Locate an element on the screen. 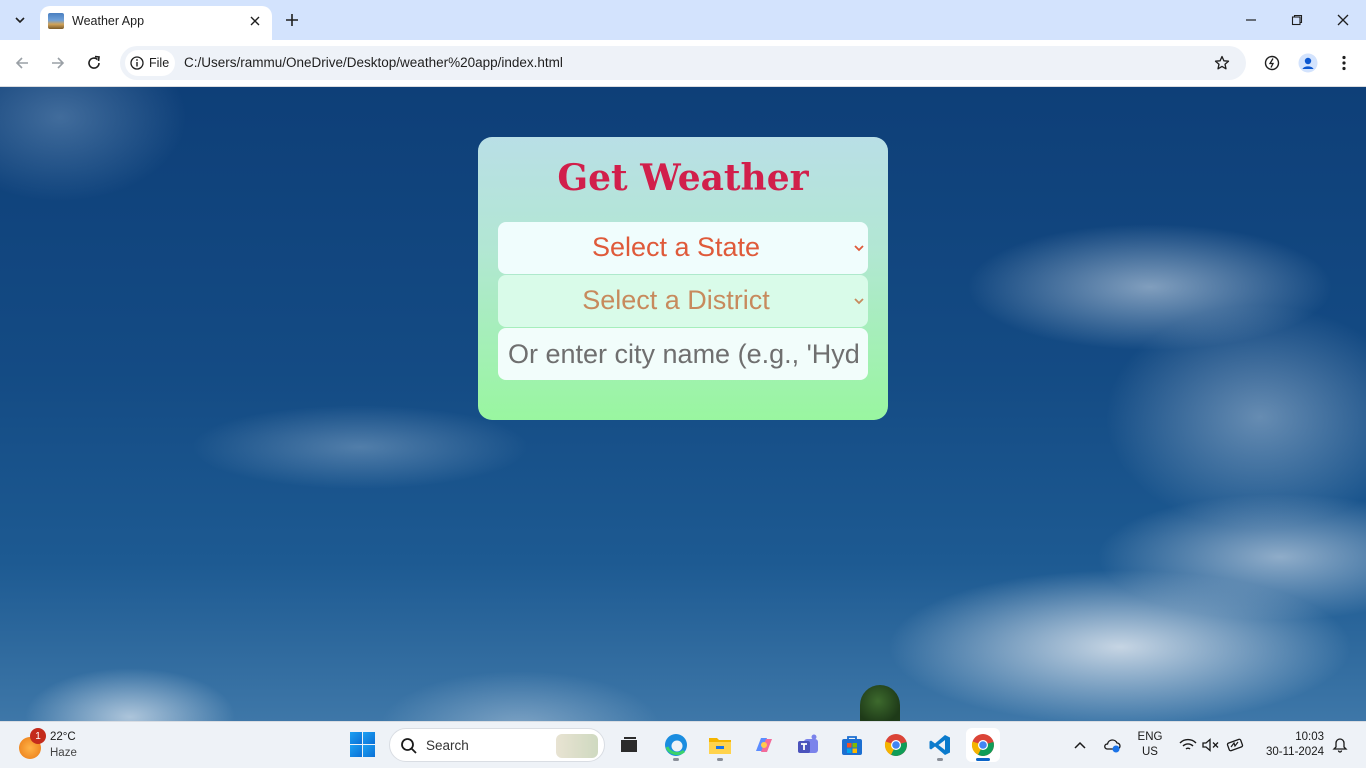 This screenshot has height=768, width=1366. chrome-active-button is located at coordinates (983, 745).